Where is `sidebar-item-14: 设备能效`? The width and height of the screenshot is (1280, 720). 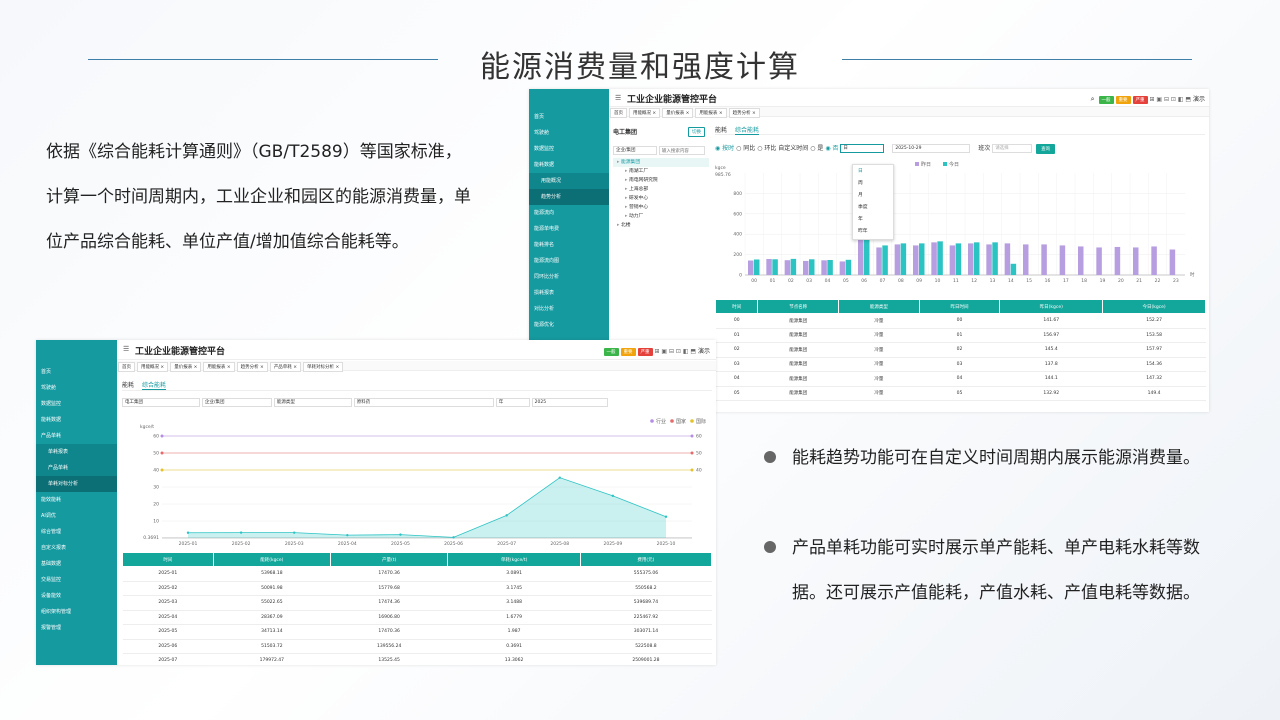
sidebar-item-14: 设备能效 is located at coordinates (76, 596).